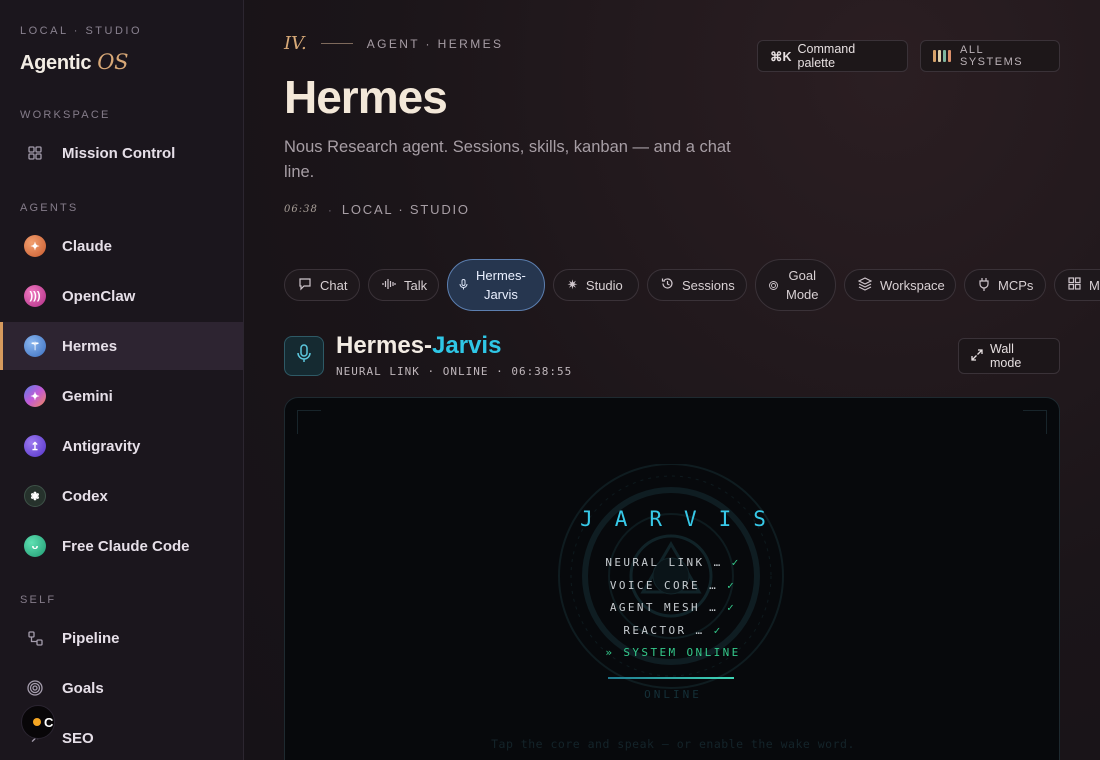 This screenshot has width=1100, height=760. Describe the element at coordinates (35, 296) in the screenshot. I see `openclaw-icon: )))` at that location.